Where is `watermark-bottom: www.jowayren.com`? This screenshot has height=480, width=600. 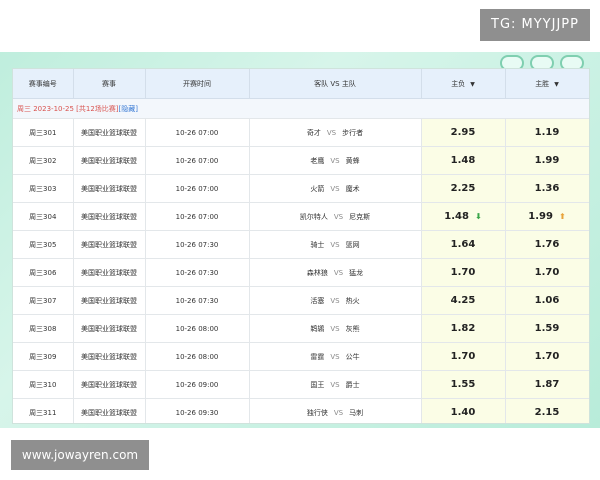
watermark-bottom: www.jowayren.com is located at coordinates (80, 455).